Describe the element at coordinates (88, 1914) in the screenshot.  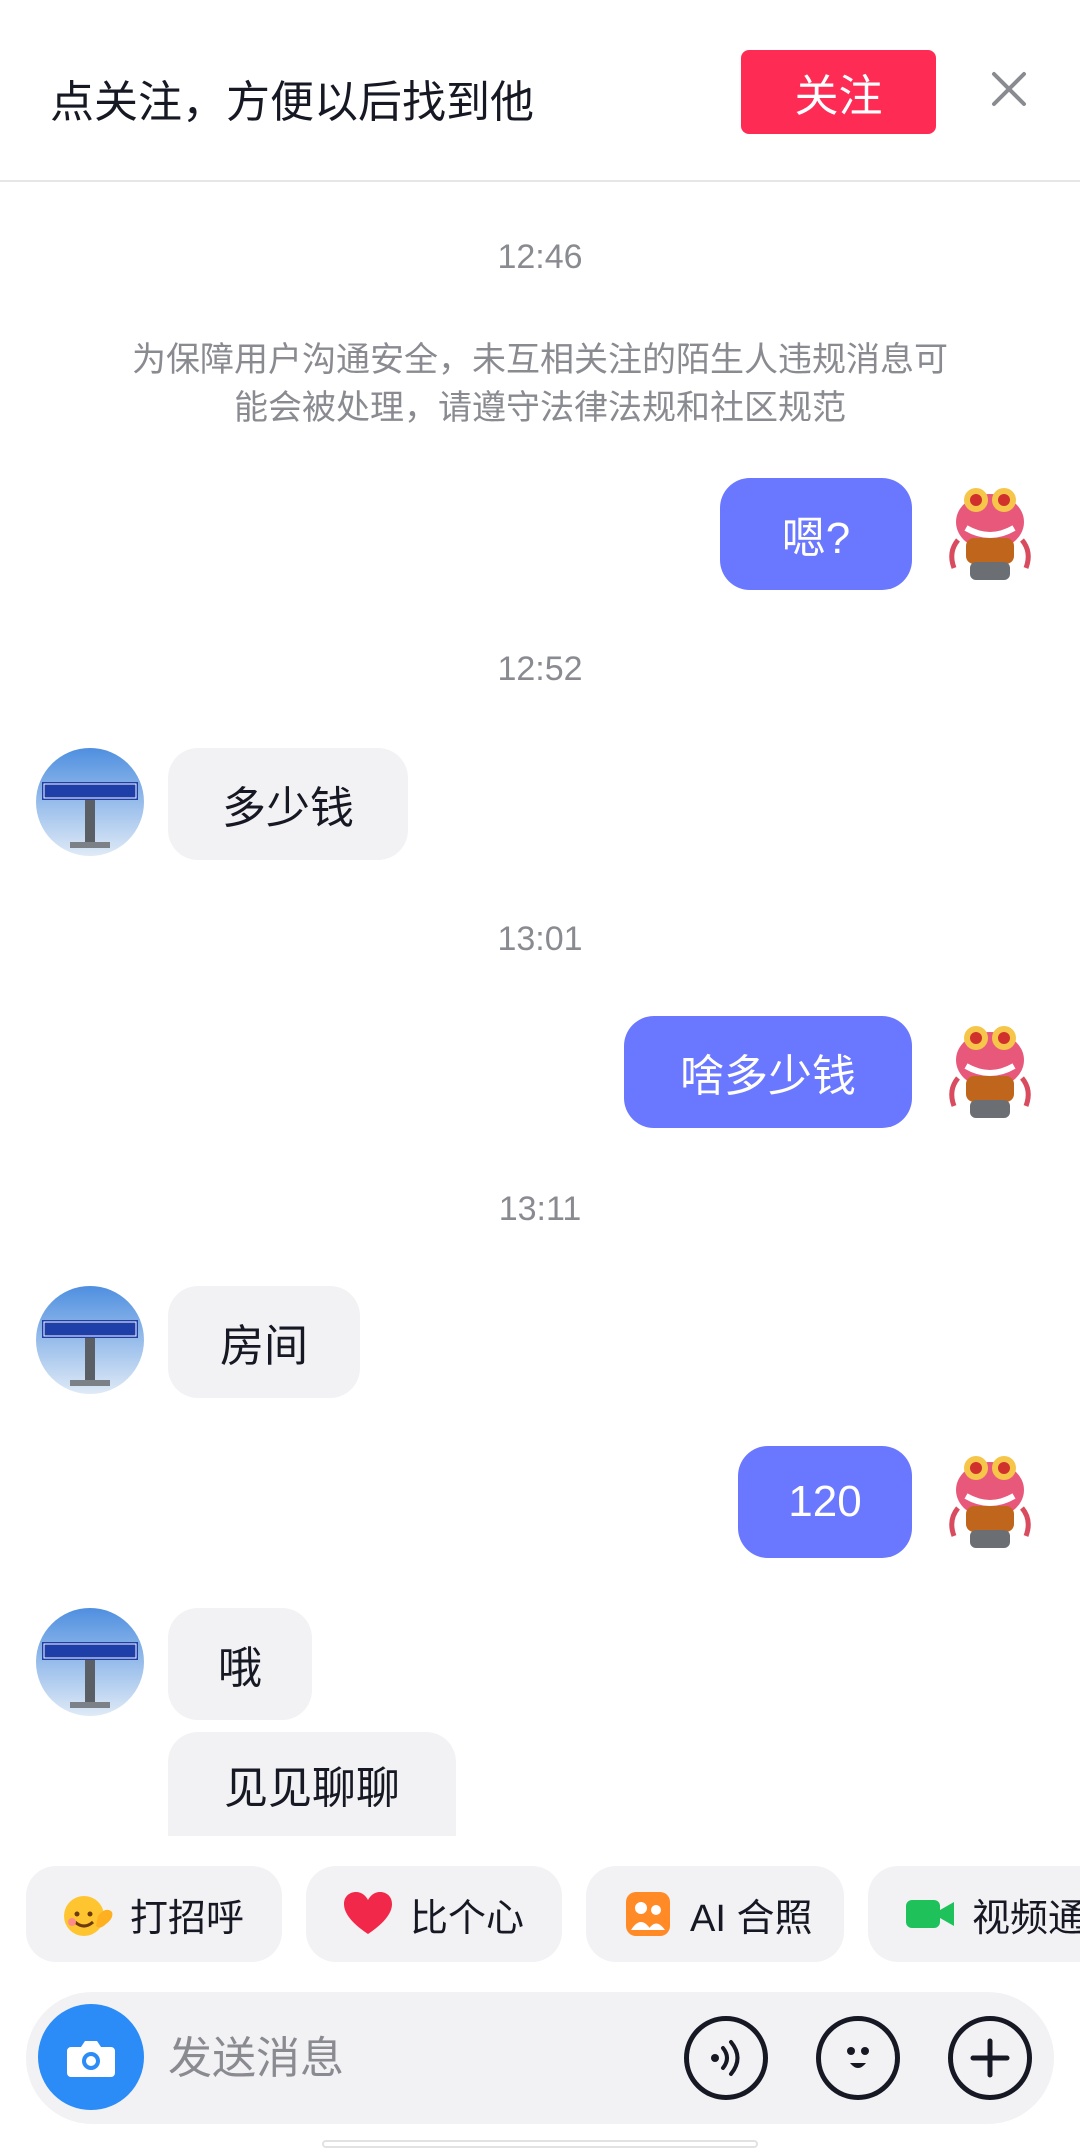
I see `wave-hand-emoji-icon` at that location.